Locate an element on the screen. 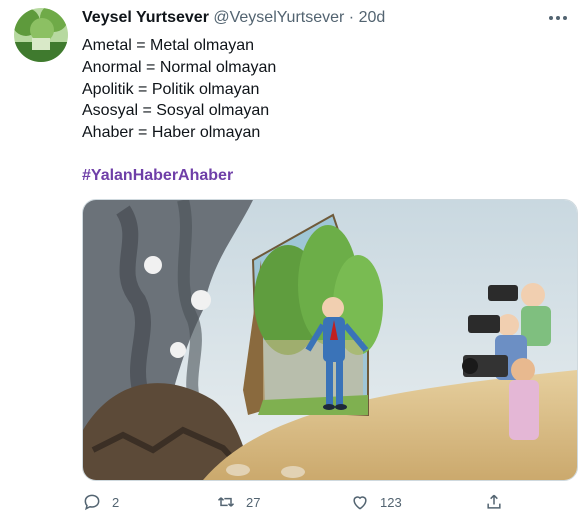 Image resolution: width=582 pixels, height=519 pixels. reply-button: 2 is located at coordinates (100, 502).